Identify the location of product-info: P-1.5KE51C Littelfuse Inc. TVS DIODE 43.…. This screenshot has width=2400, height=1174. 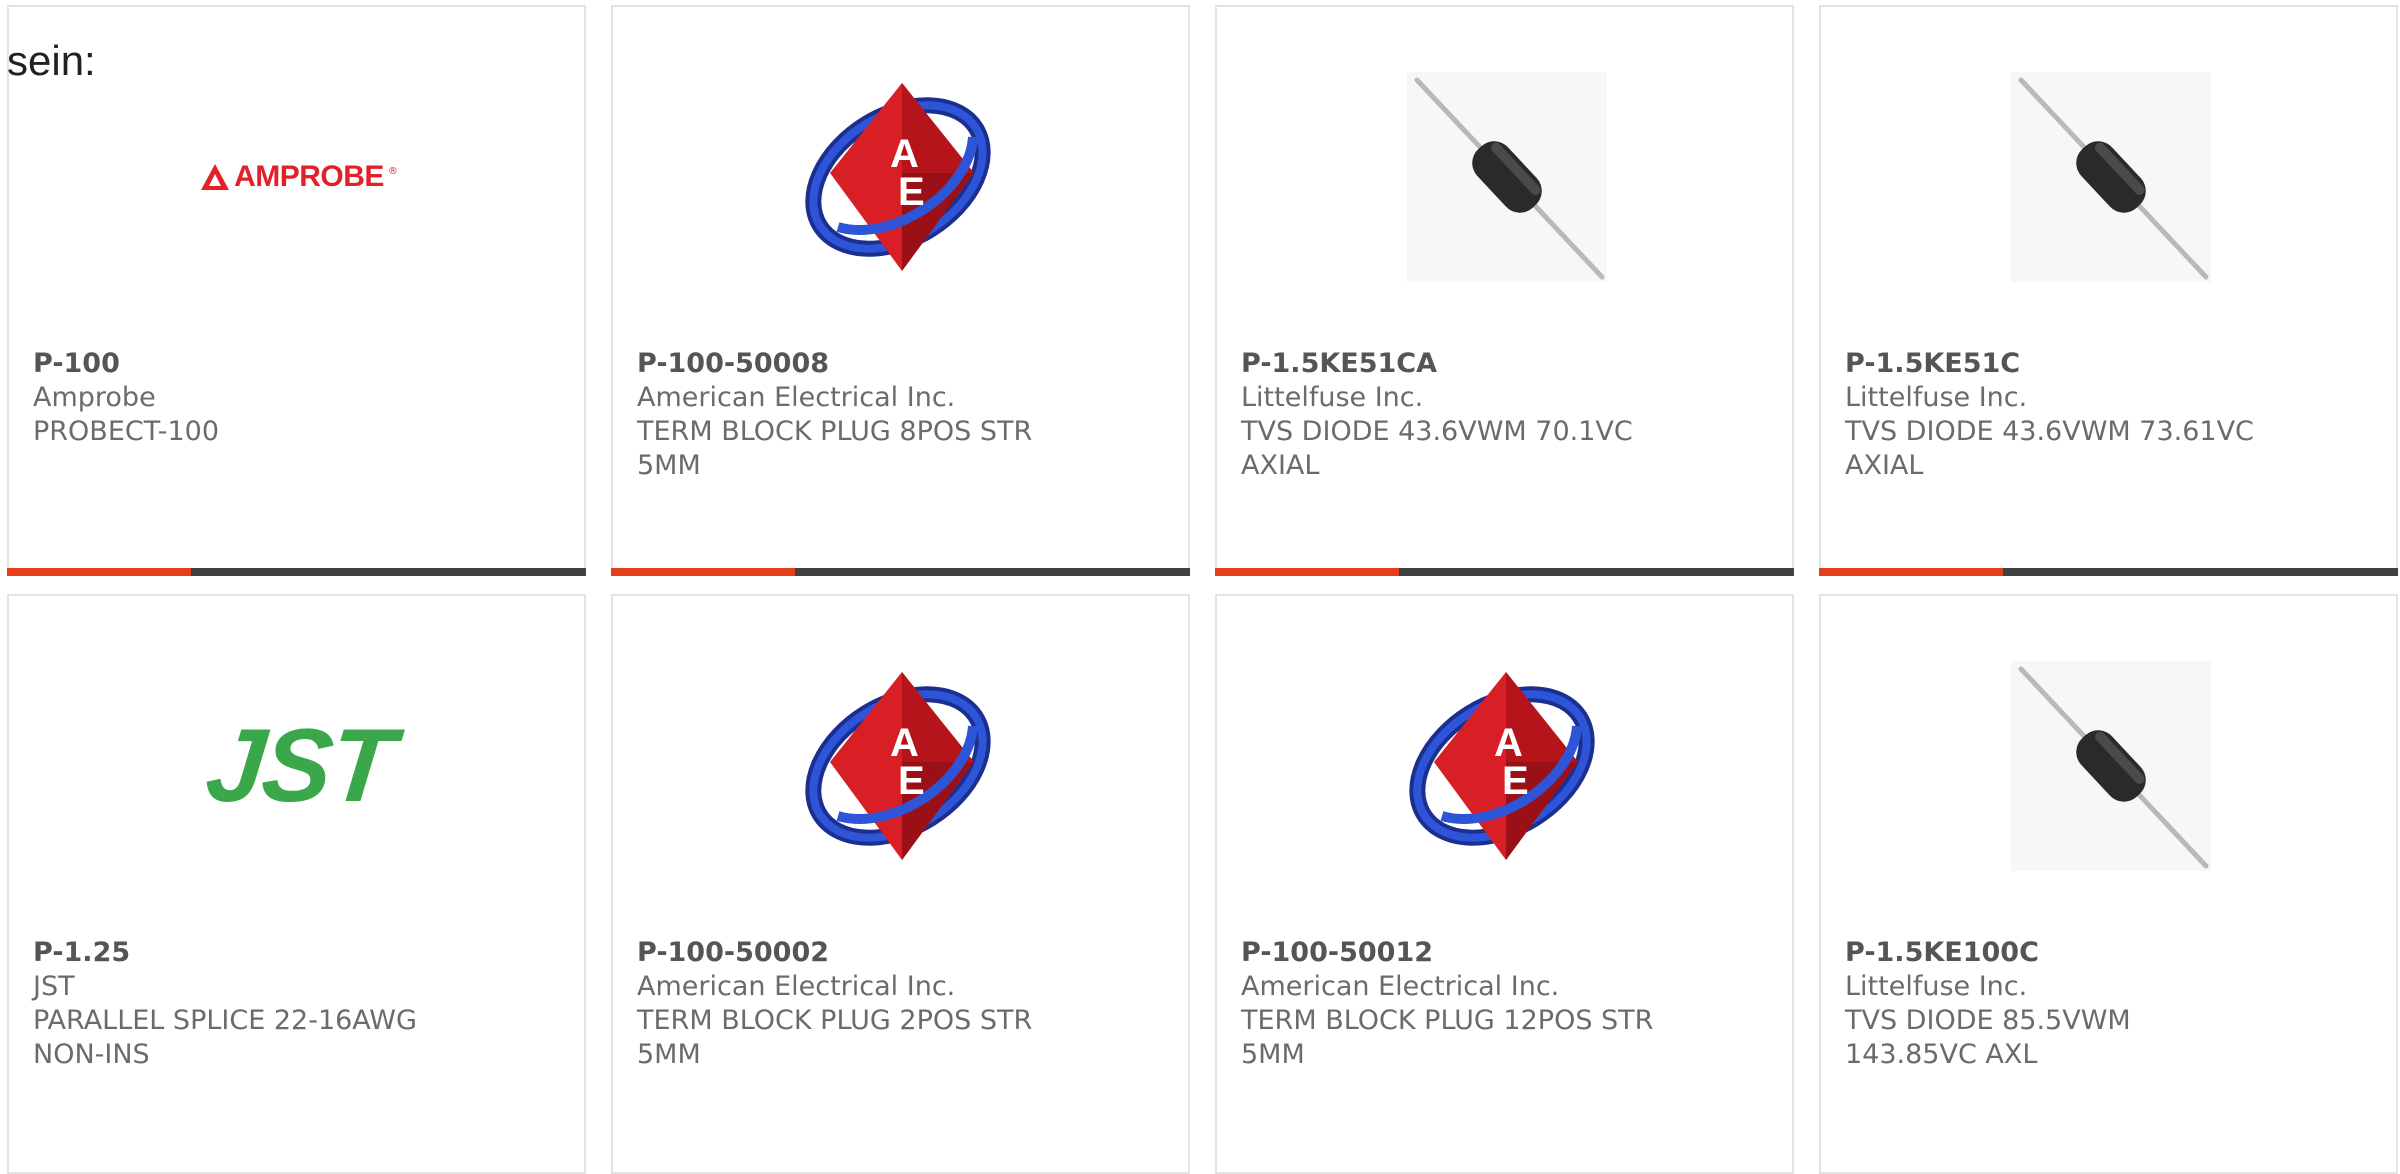
(2110, 415).